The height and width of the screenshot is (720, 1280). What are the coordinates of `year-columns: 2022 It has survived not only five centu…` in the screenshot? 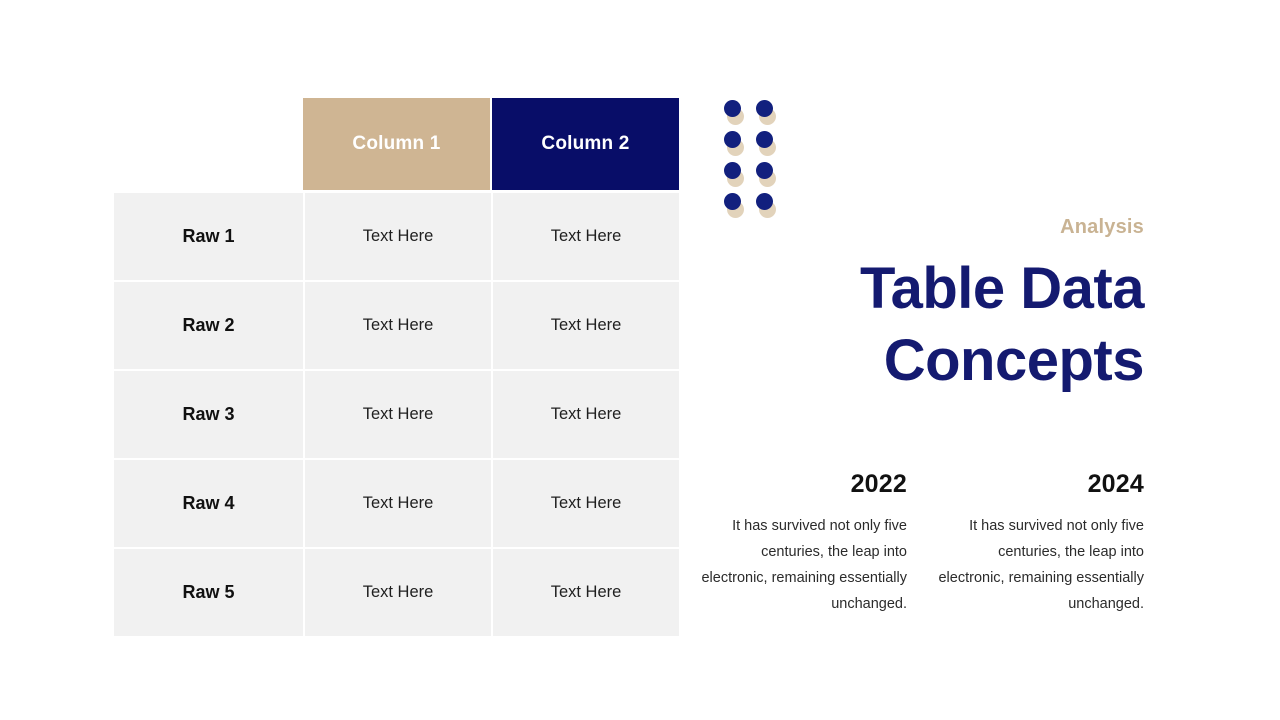 It's located at (922, 543).